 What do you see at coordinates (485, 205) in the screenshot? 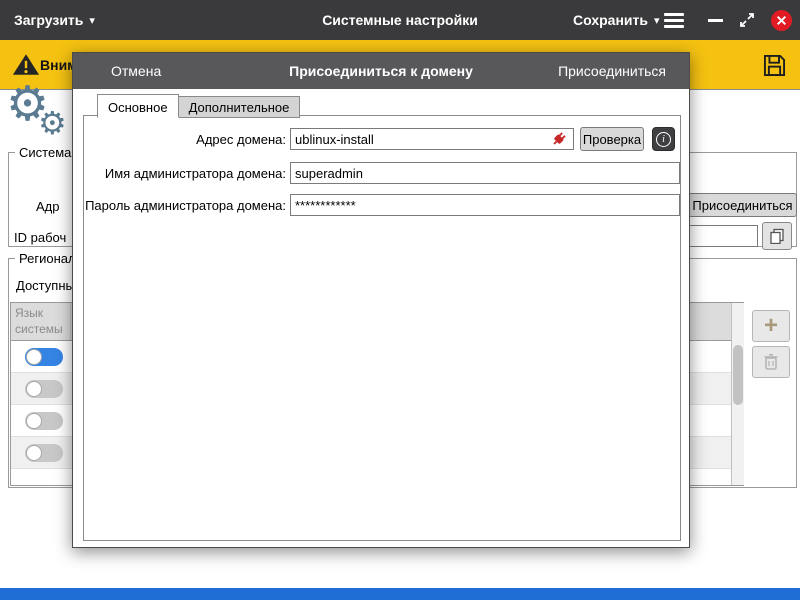
I see `admin-password-input` at bounding box center [485, 205].